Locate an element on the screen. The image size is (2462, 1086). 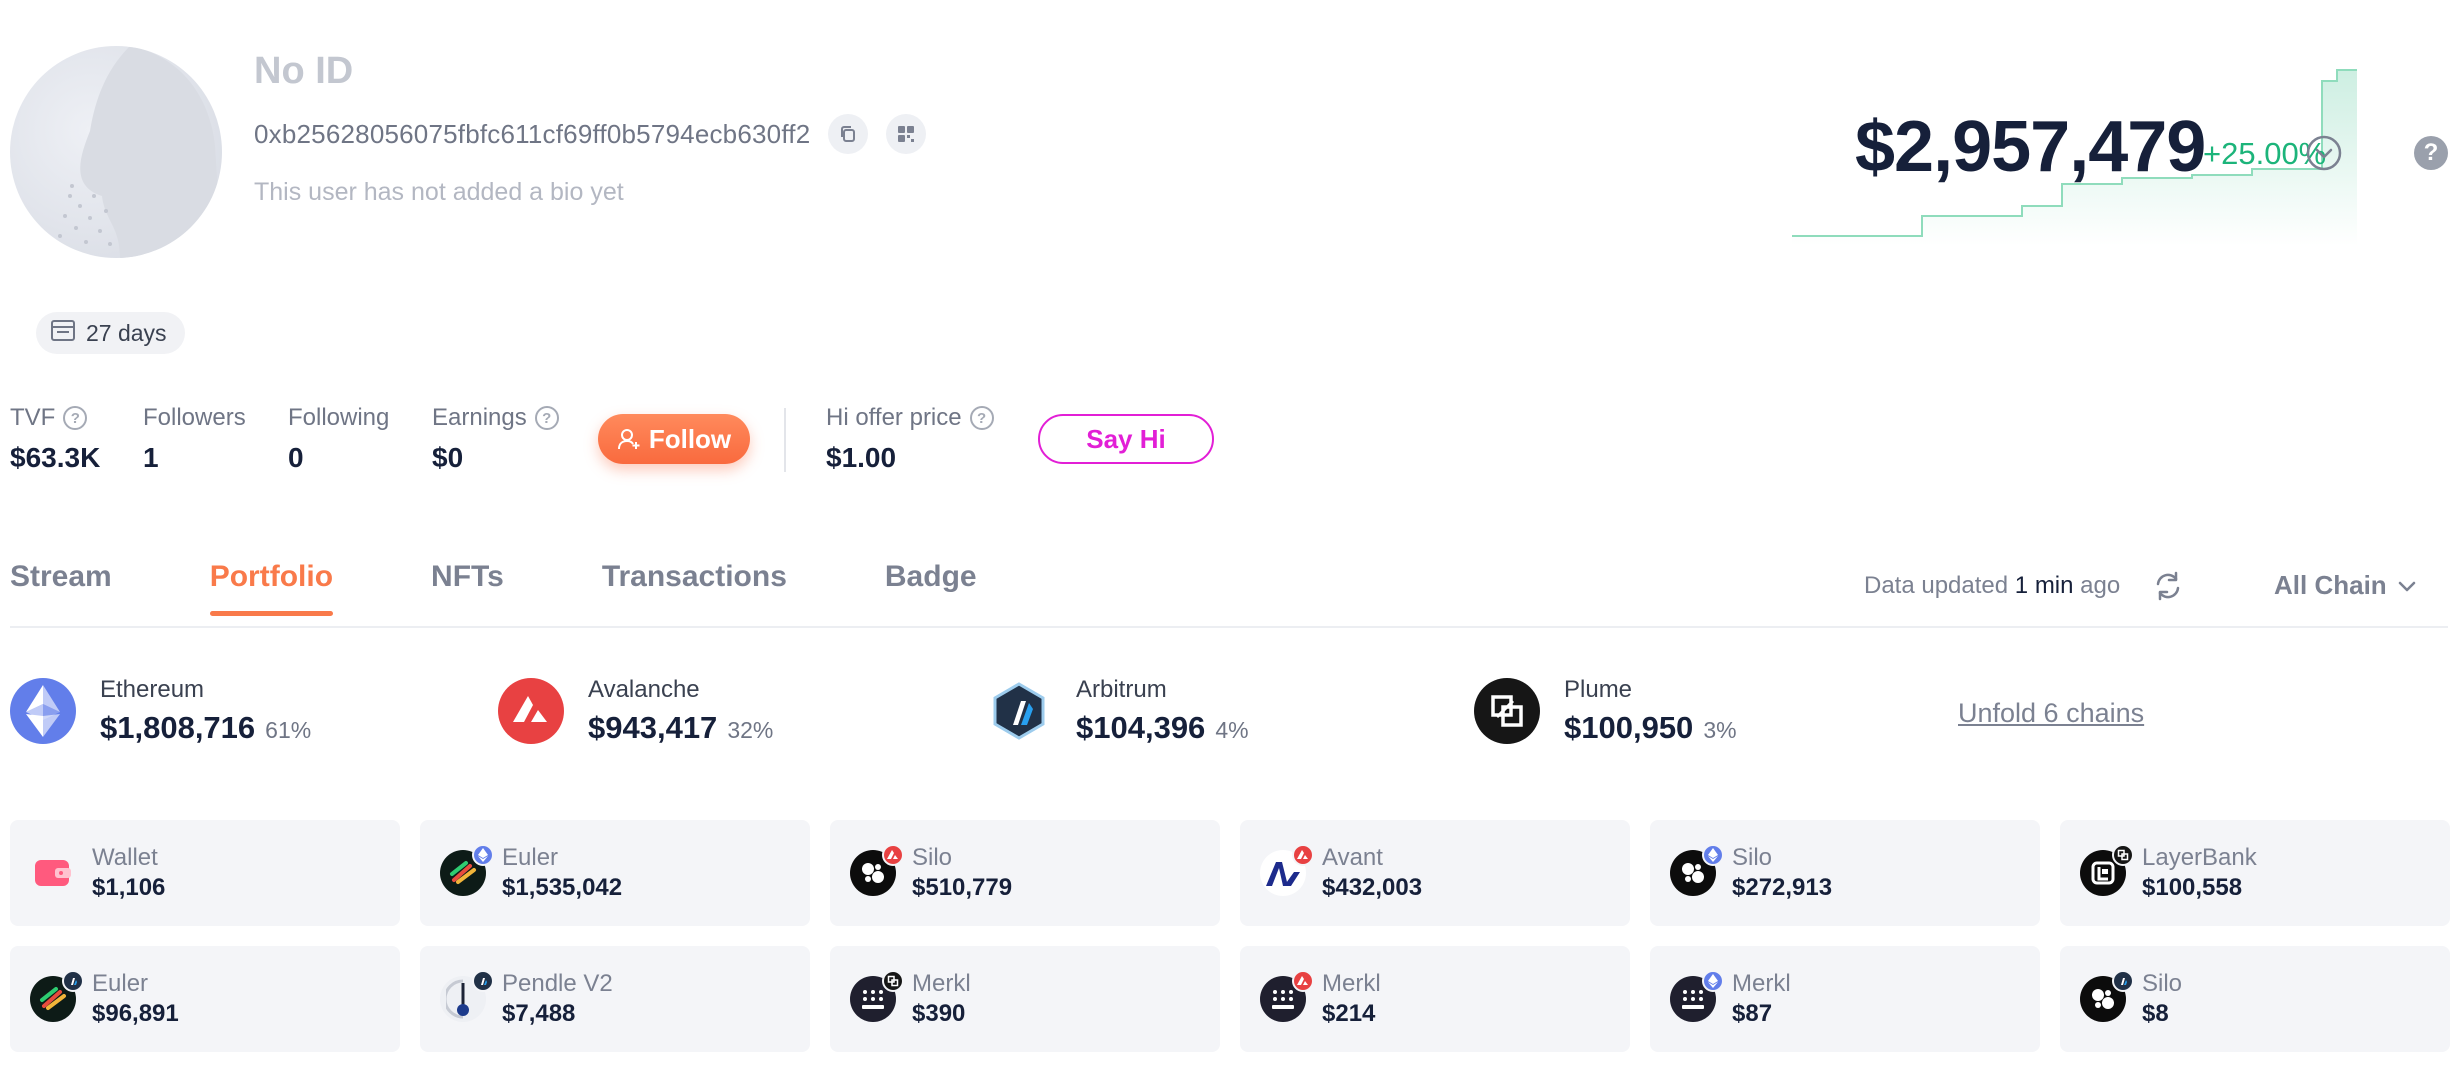
protocol-card: Euler $96,891 is located at coordinates (205, 999).